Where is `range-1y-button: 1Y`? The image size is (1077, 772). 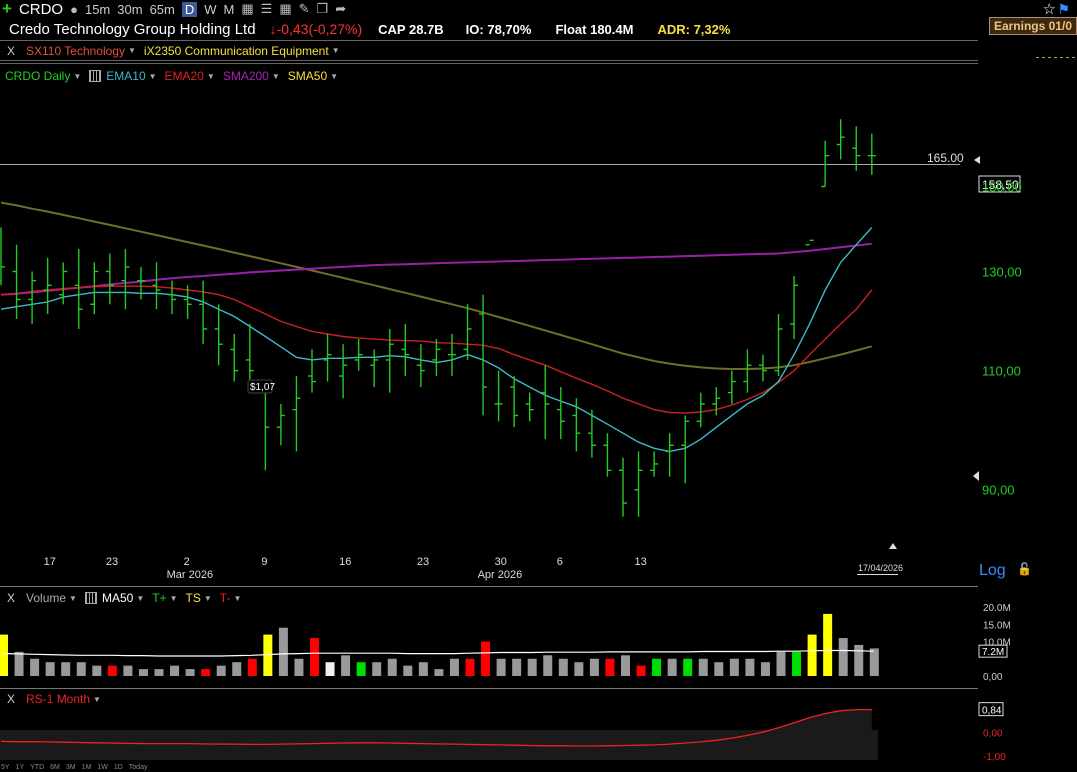
range-1y-button: 1Y is located at coordinates (20, 767).